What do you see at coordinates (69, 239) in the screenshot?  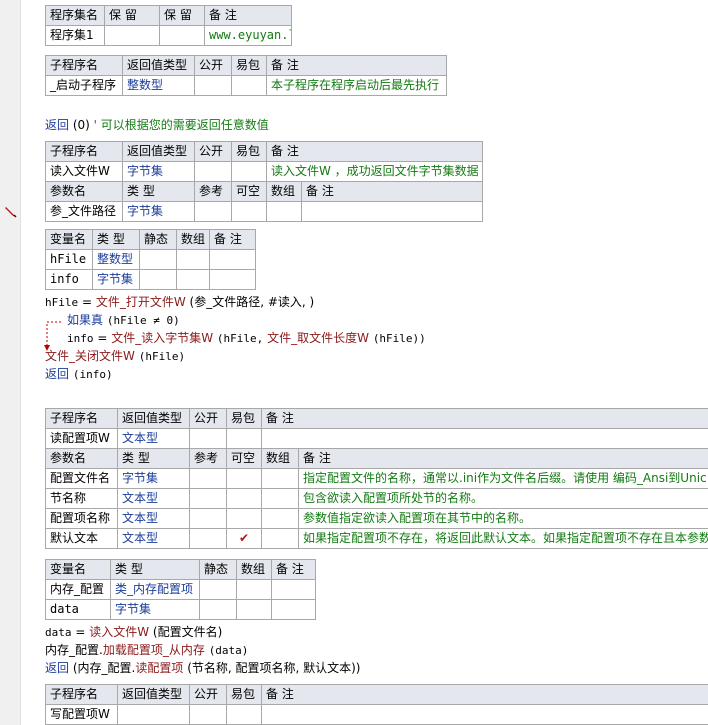 I see `col-var-name: 变量名` at bounding box center [69, 239].